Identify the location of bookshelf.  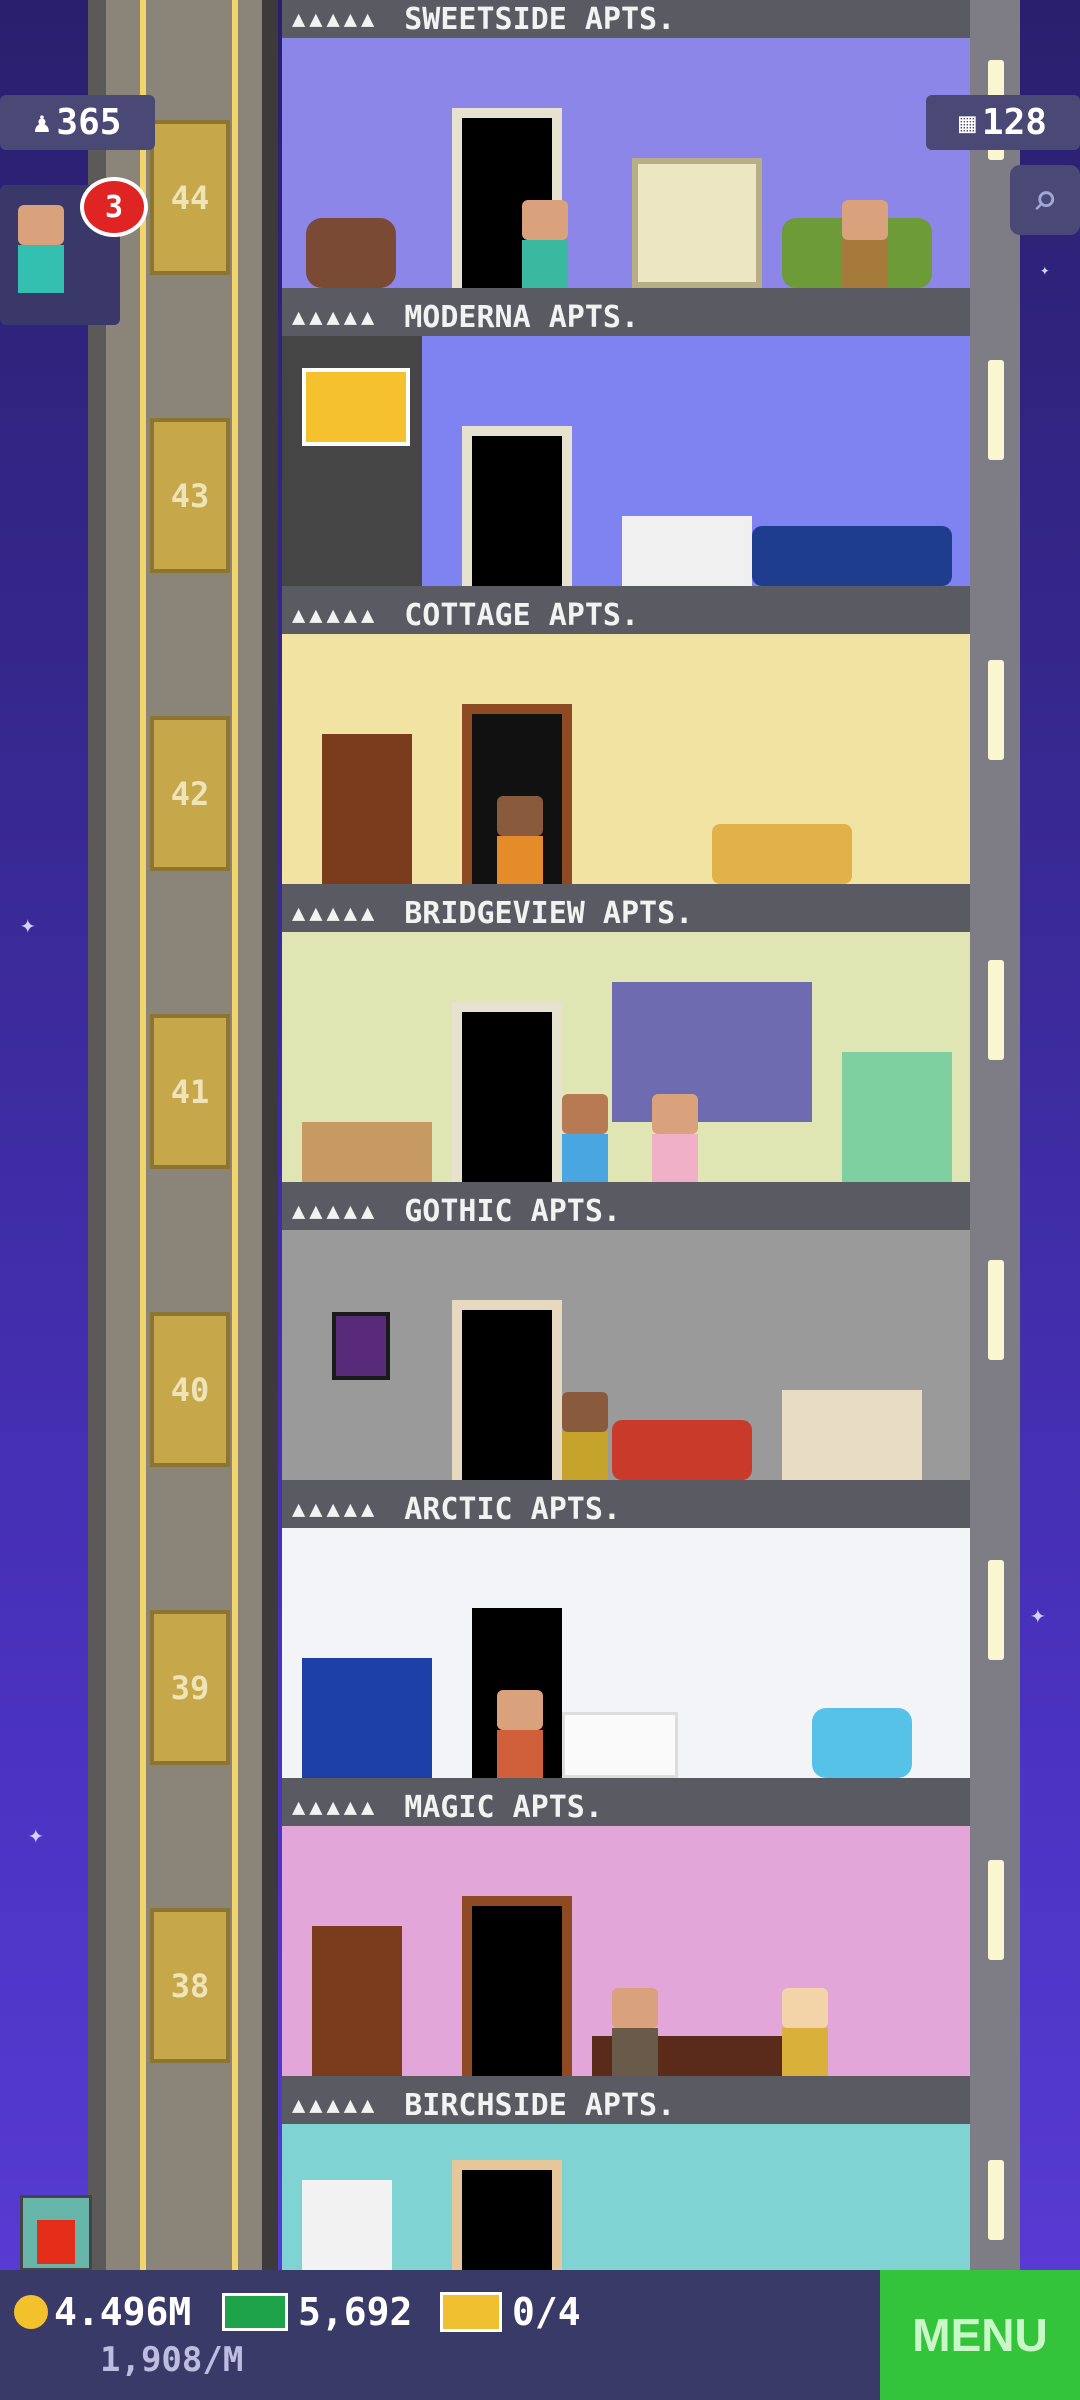
(357, 2001).